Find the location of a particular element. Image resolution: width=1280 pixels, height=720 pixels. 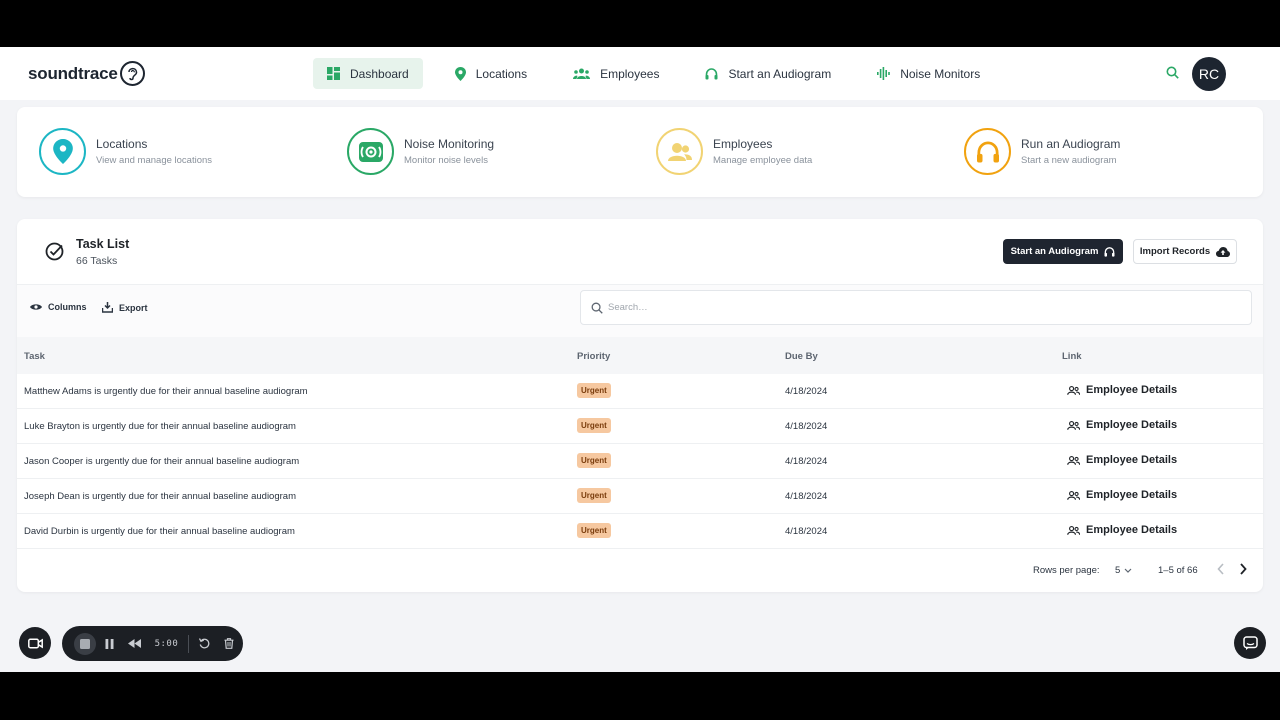

column-header-due-by: Due By is located at coordinates (801, 356).